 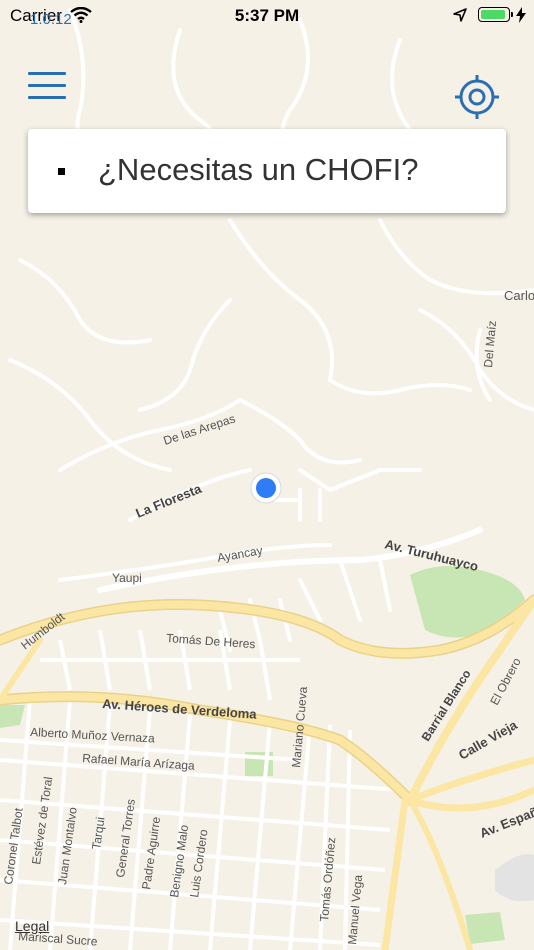 I want to click on legal-link: Legal, so click(x=32, y=926).